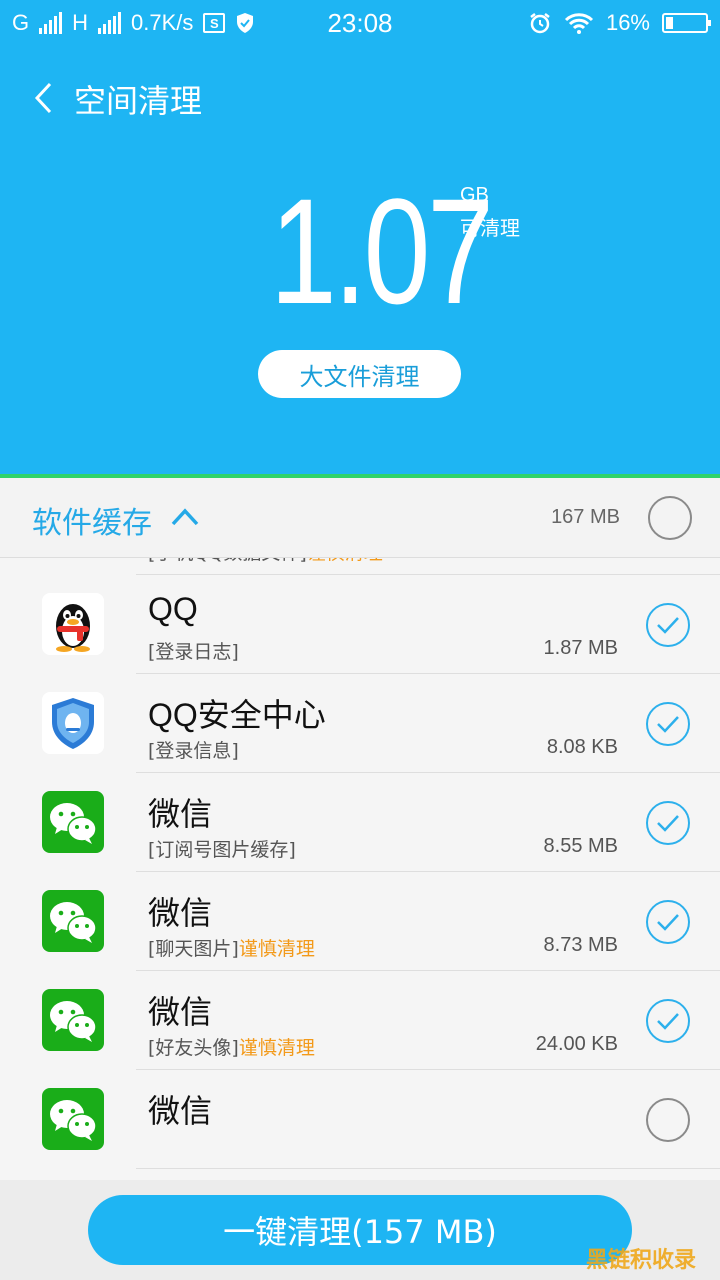  I want to click on item-size: 1.87 MB, so click(580, 648).